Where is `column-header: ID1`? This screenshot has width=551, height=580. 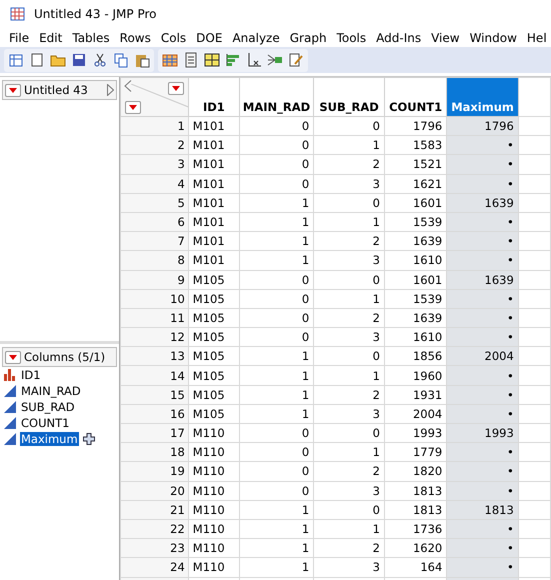 column-header: ID1 is located at coordinates (214, 97).